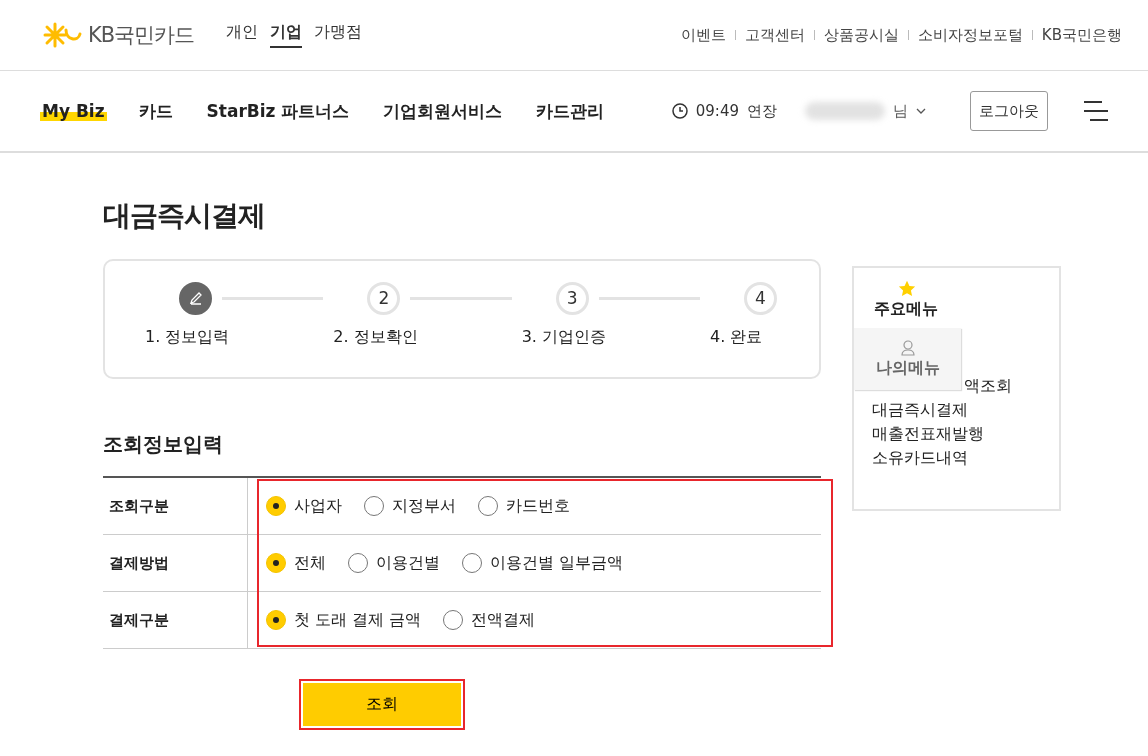  I want to click on menu-link: 매출전표재발행, so click(928, 434).